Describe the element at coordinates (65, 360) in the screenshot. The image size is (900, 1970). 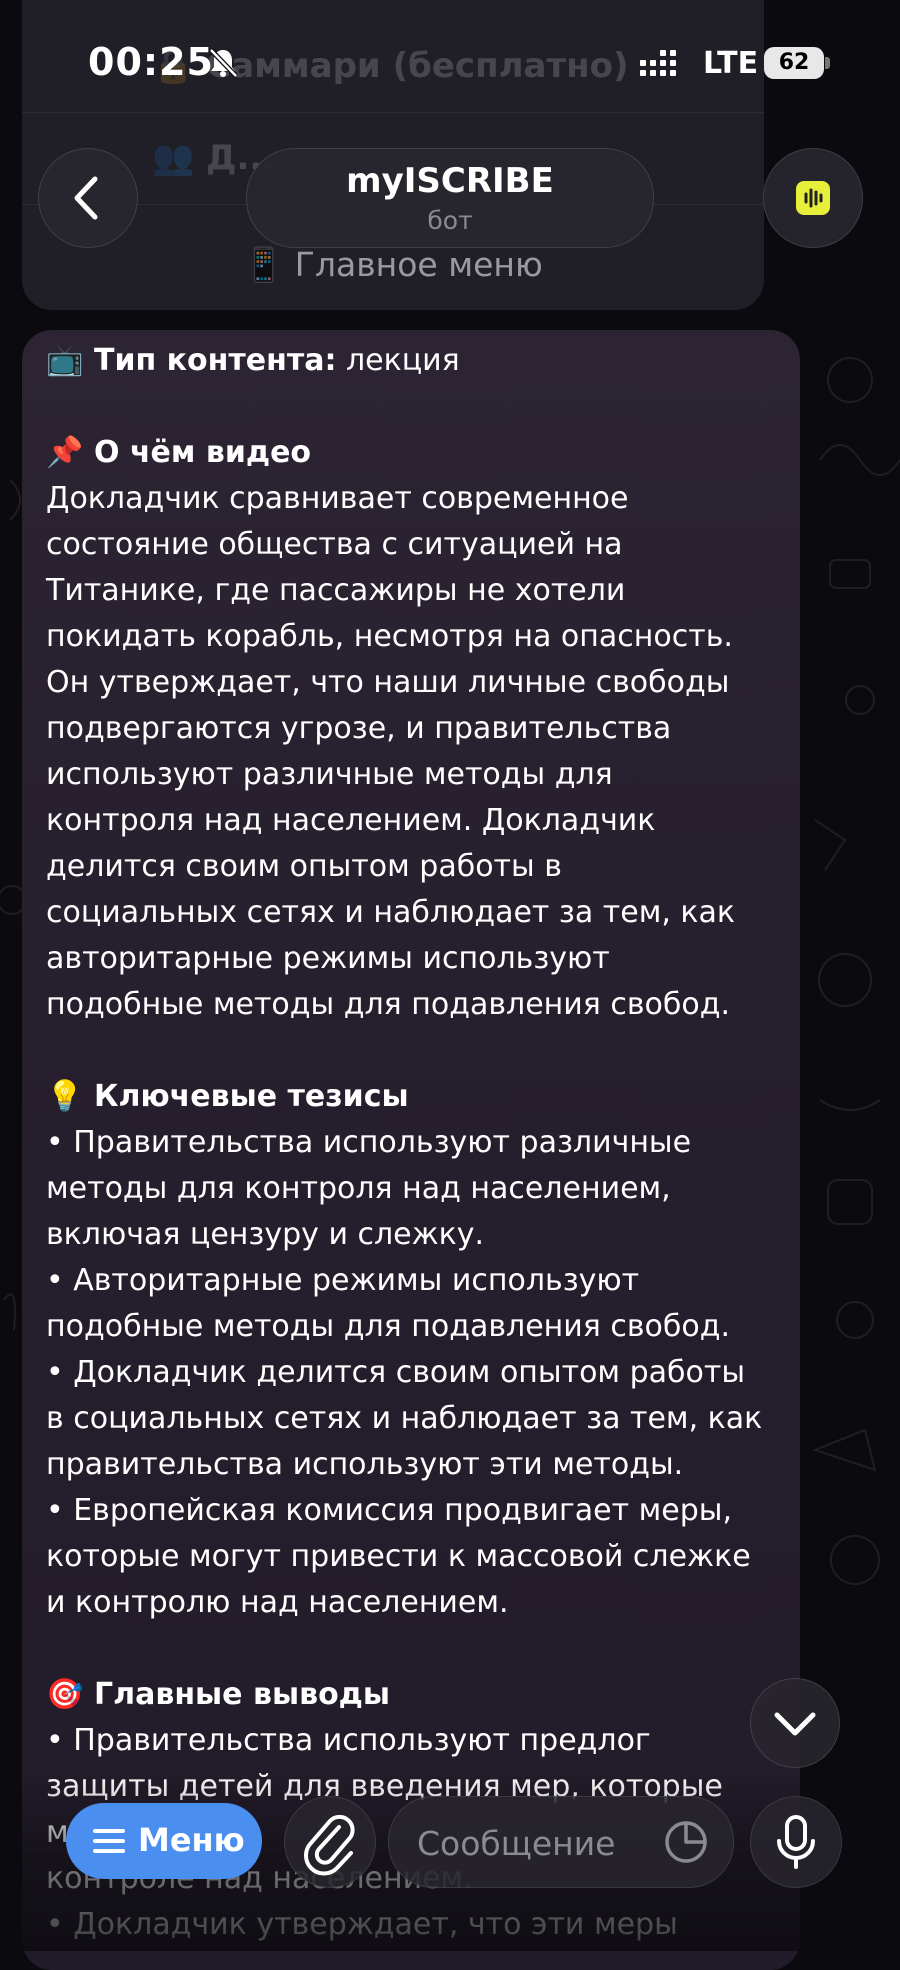
I see `tv-icon: 📺` at that location.